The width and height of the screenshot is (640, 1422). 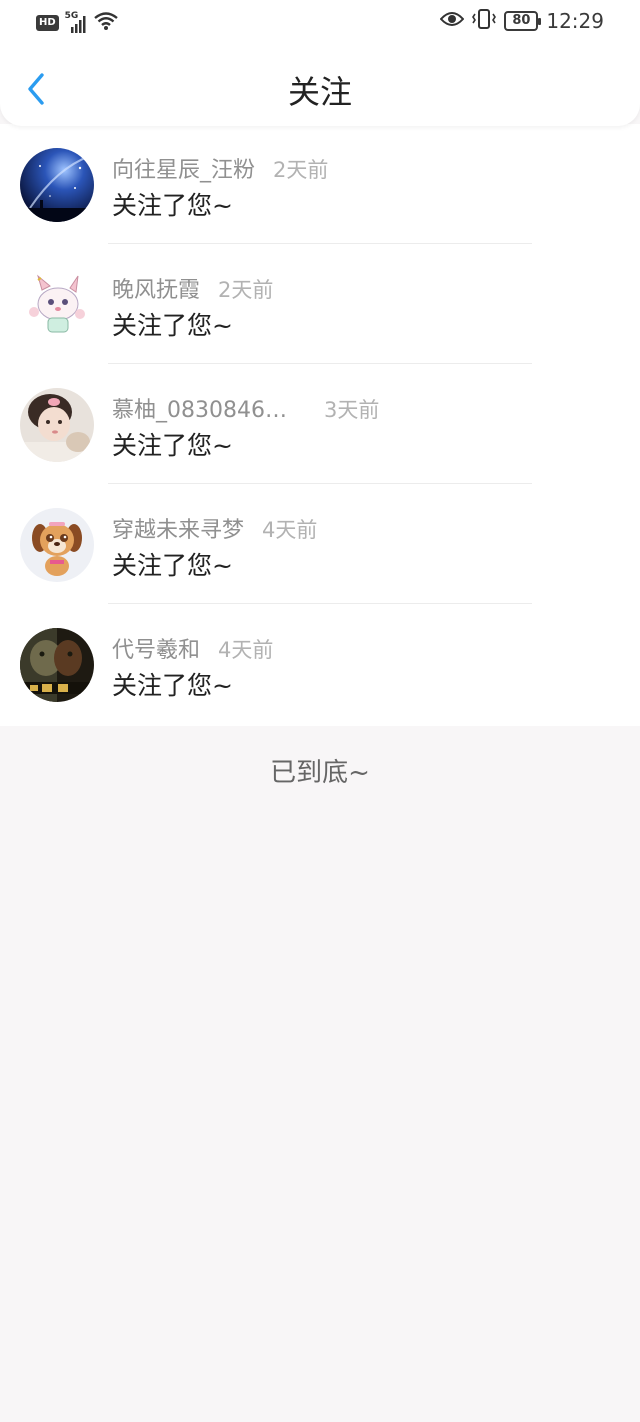 What do you see at coordinates (452, 21) in the screenshot?
I see `eye-icon` at bounding box center [452, 21].